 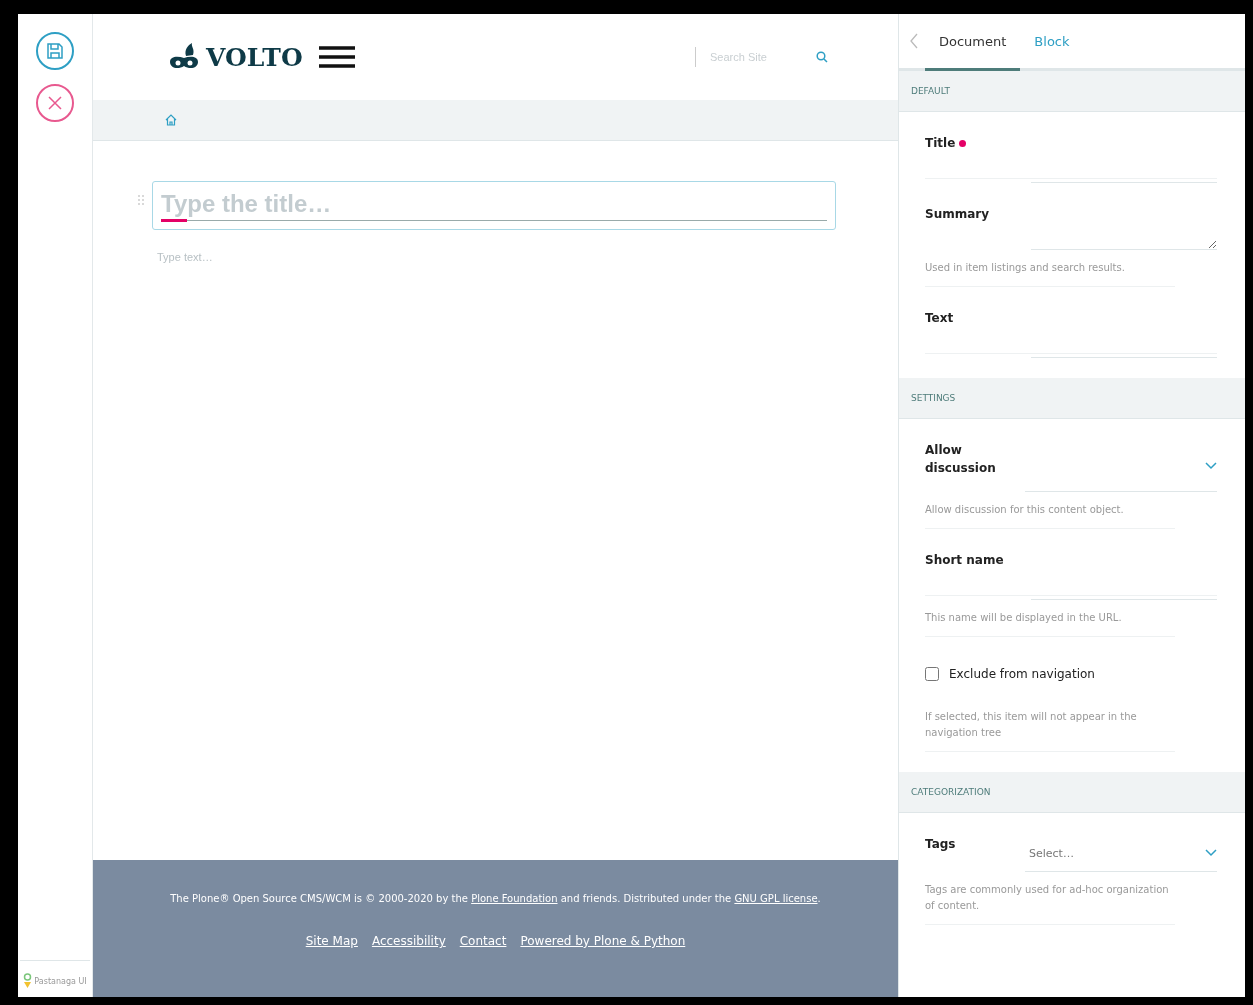 I want to click on footer-copyright: The Plone® Open Source CMS/WCM is © 2000-2020 by the Plone Foundation and friends. Distributed under the GNU GPL license., so click(x=495, y=899).